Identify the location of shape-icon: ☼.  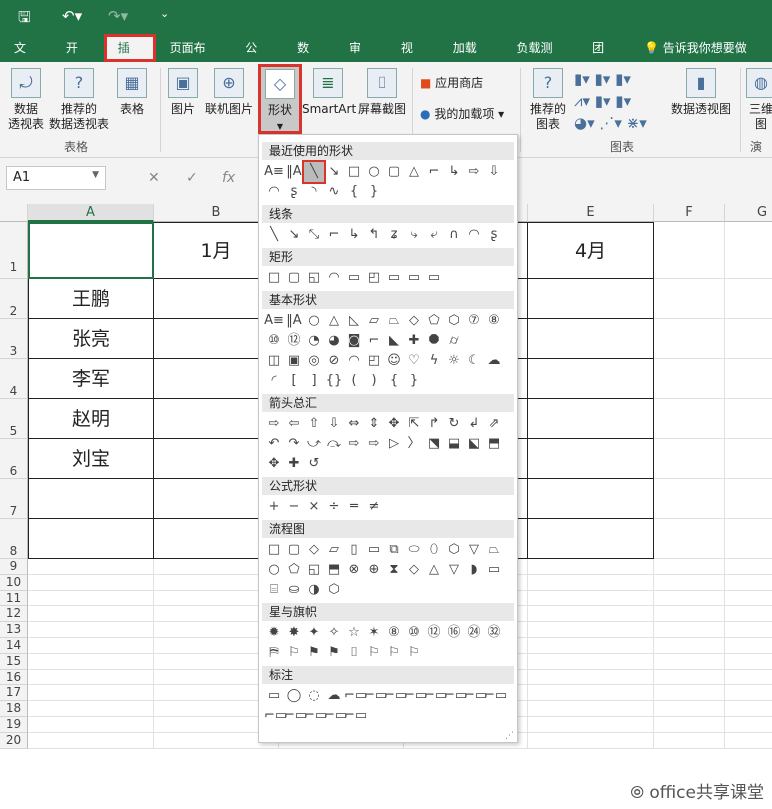
(454, 361).